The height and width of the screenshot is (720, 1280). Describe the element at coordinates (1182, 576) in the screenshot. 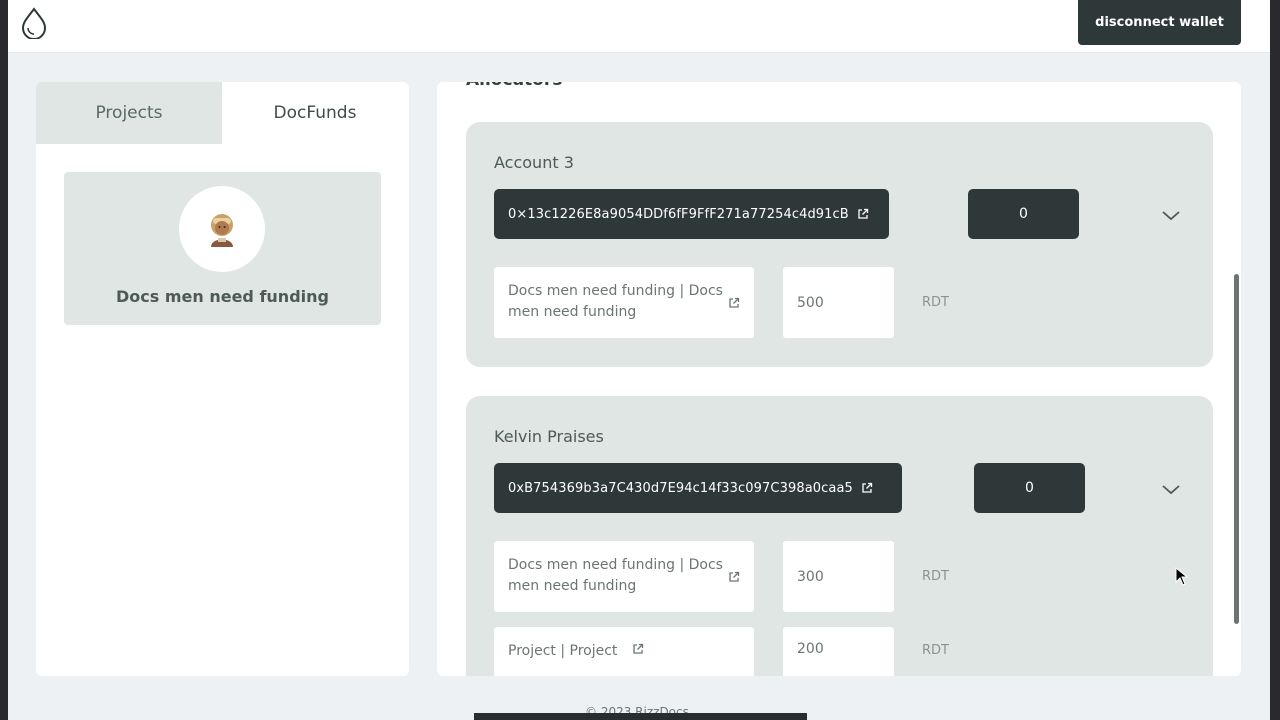

I see `mouse-cursor-icon` at that location.